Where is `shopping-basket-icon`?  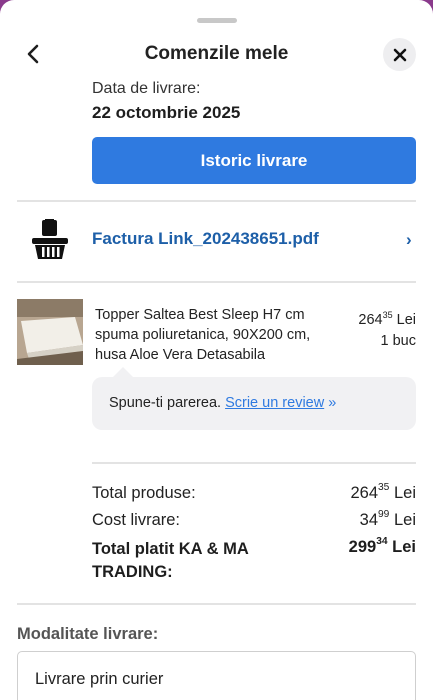 shopping-basket-icon is located at coordinates (50, 239).